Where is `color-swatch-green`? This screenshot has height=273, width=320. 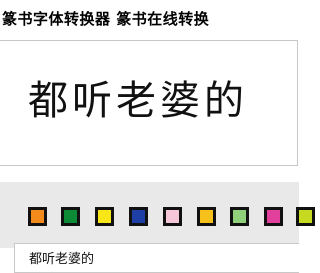 color-swatch-green is located at coordinates (70, 216).